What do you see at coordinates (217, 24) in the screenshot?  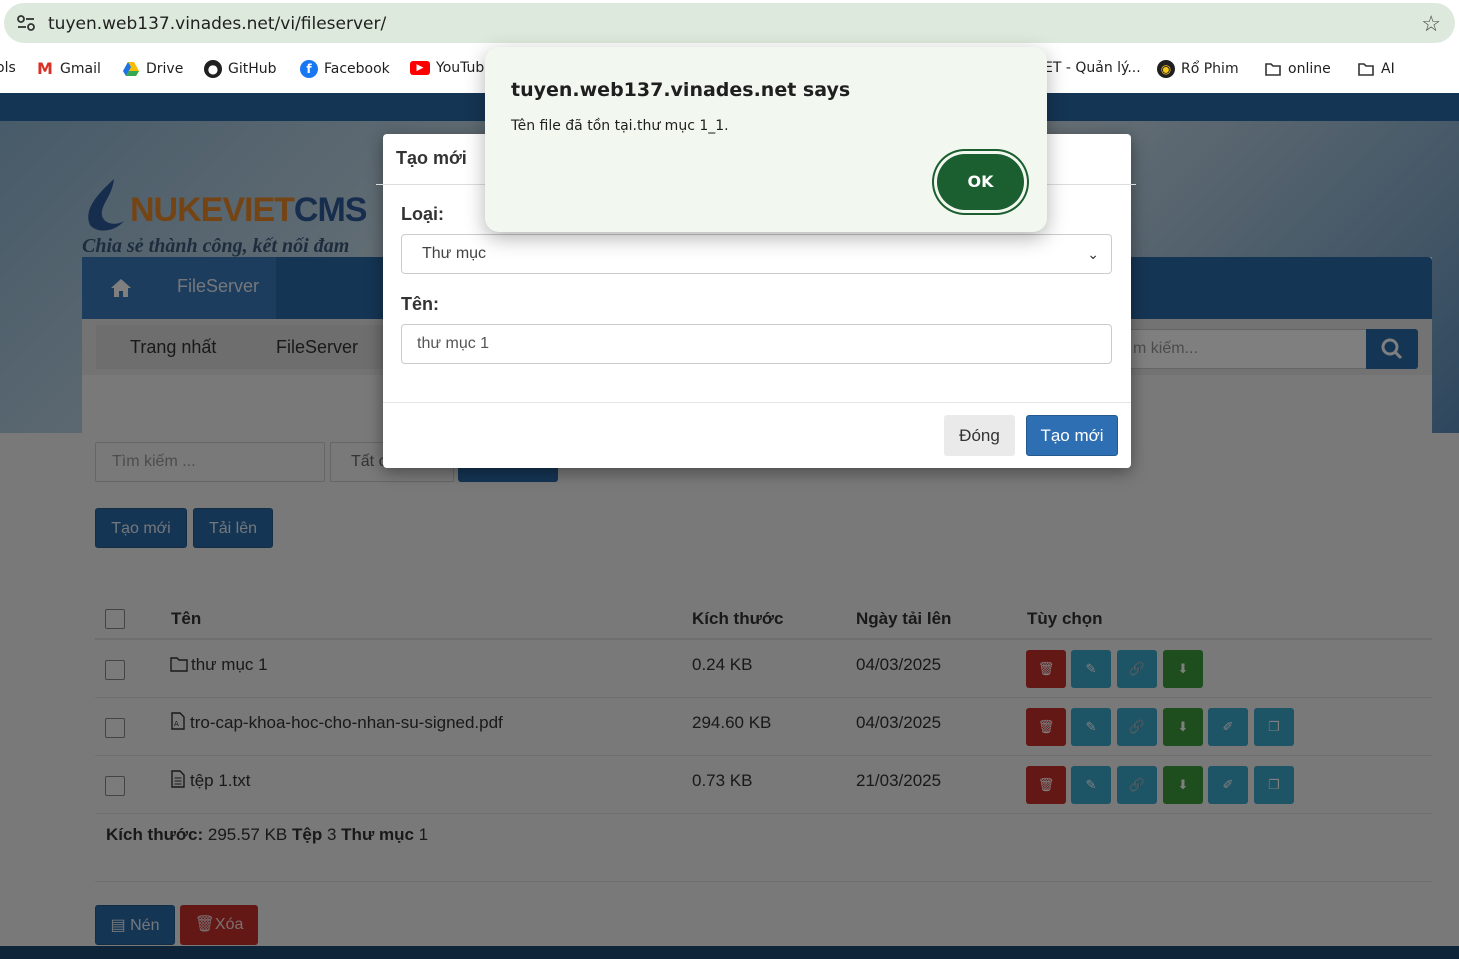 I see `url-text: tuyen.web137.vinades.net/vi/fileserver/` at bounding box center [217, 24].